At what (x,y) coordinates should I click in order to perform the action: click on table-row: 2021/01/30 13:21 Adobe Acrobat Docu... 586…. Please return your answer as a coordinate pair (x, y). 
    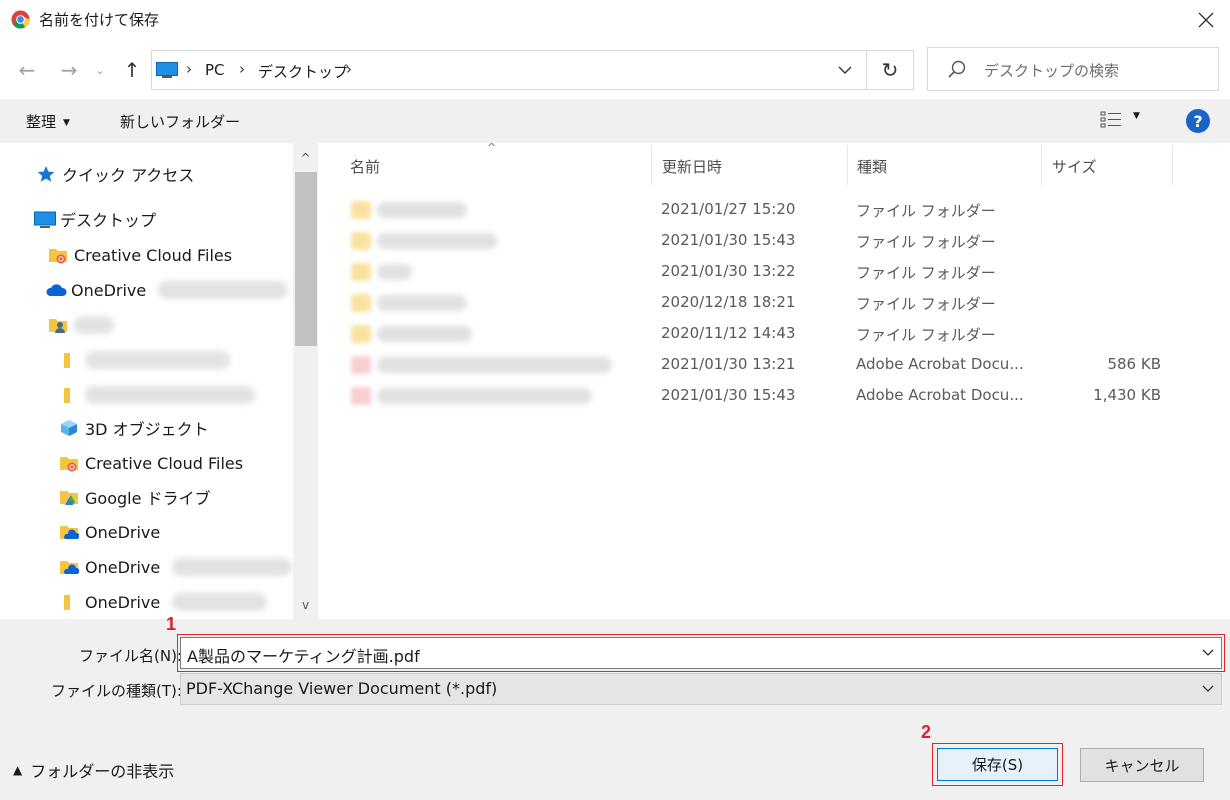
    Looking at the image, I should click on (775, 365).